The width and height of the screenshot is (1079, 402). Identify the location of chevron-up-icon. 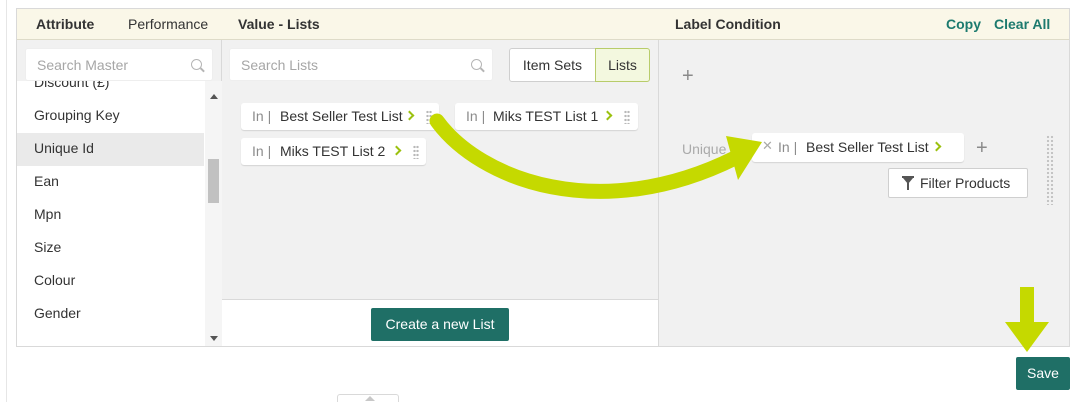
(370, 398).